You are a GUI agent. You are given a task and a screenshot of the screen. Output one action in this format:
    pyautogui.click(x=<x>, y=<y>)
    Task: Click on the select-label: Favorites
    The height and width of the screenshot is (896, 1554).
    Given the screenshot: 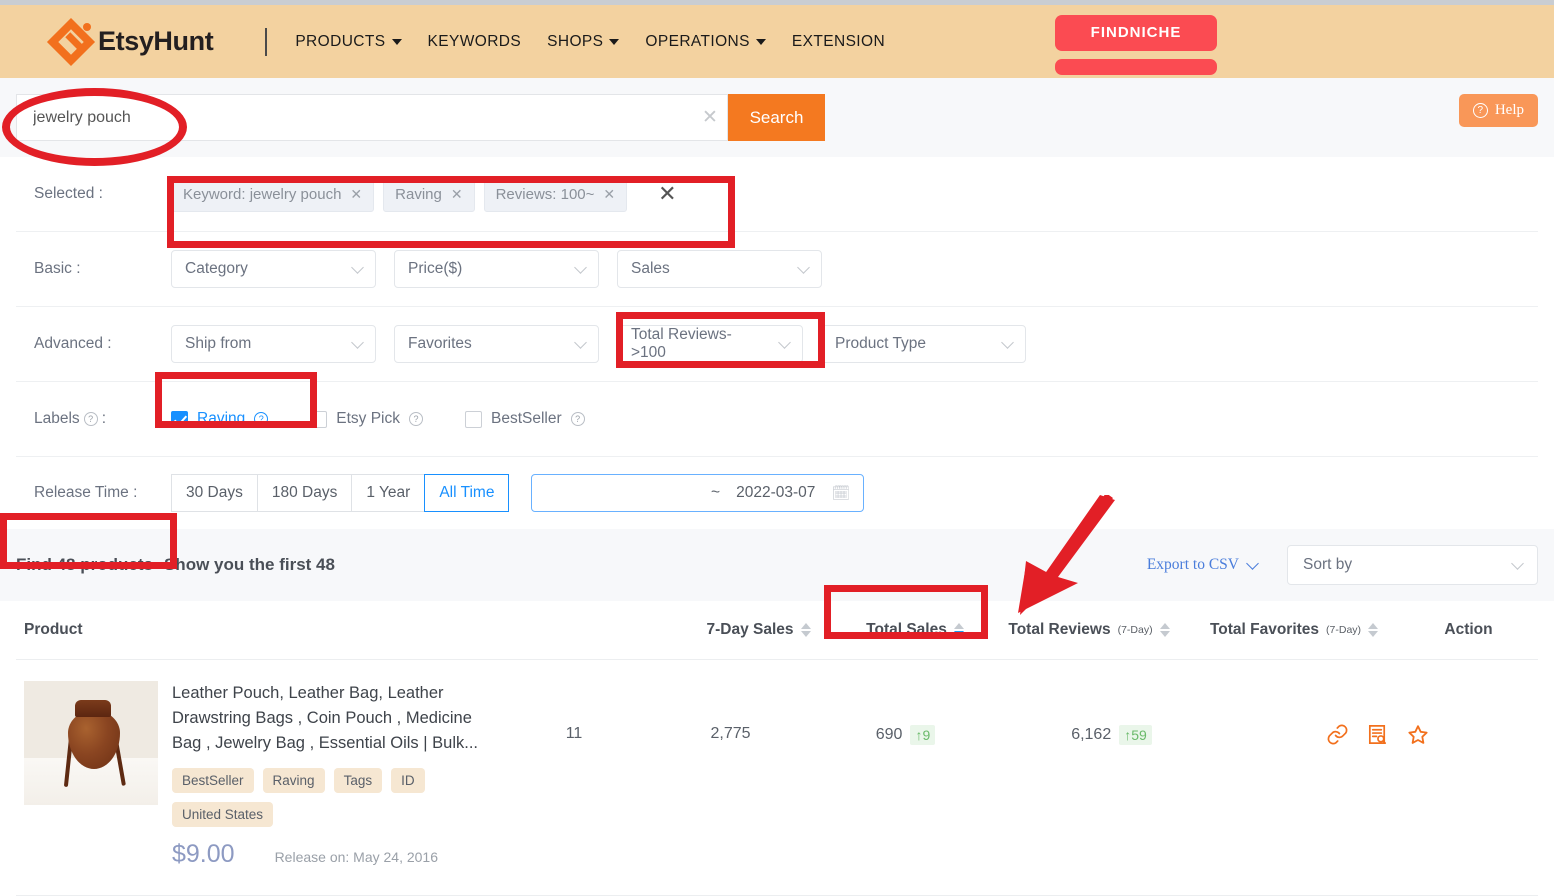 What is the action you would take?
    pyautogui.click(x=440, y=343)
    